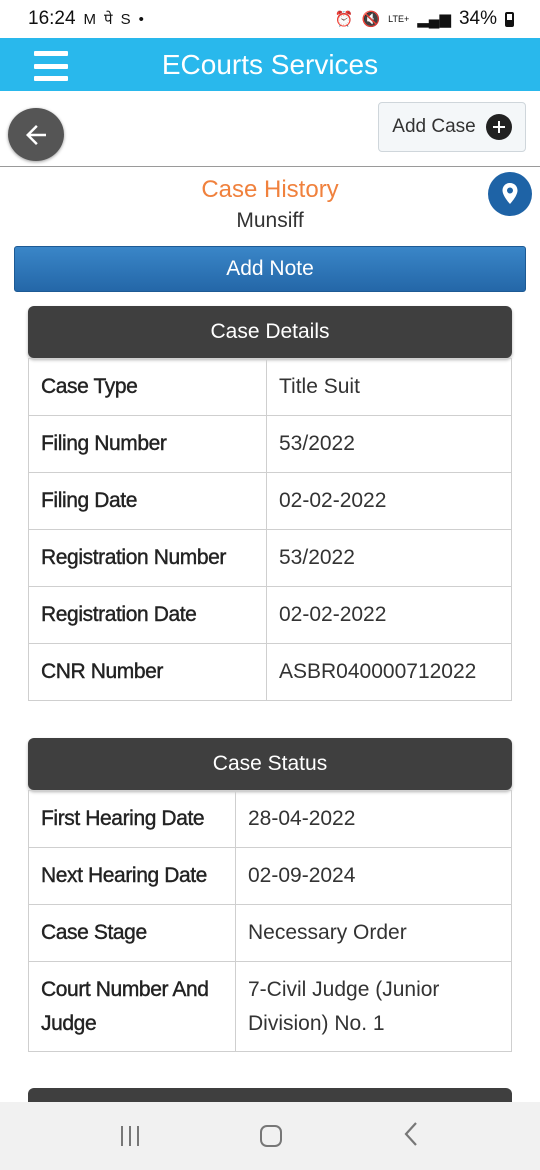 This screenshot has height=1170, width=540. I want to click on table-row: Case Stage Necessary Order, so click(270, 933).